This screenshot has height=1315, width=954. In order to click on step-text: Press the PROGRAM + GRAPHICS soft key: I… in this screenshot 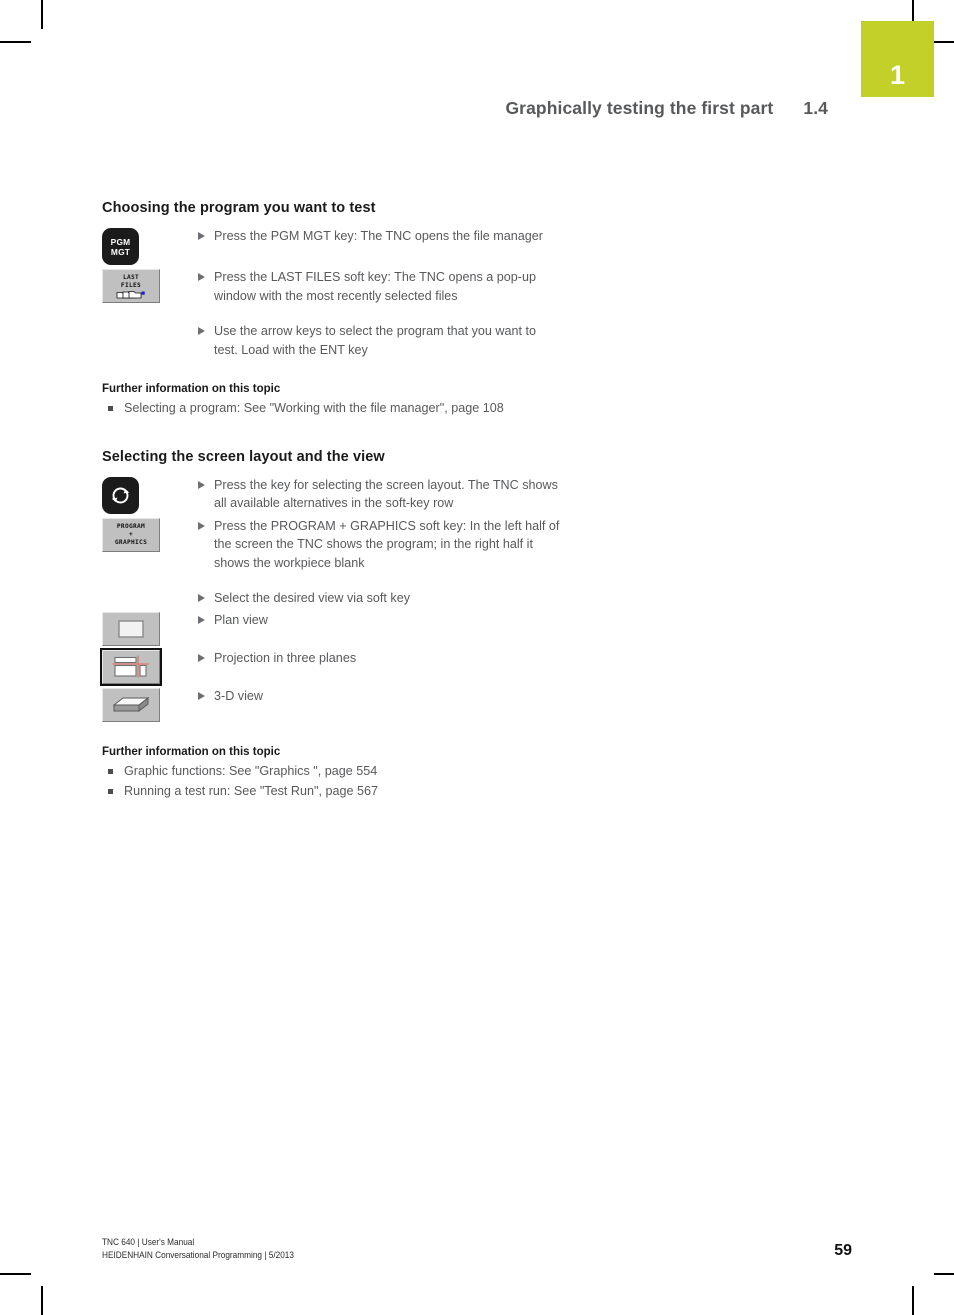, I will do `click(387, 544)`.